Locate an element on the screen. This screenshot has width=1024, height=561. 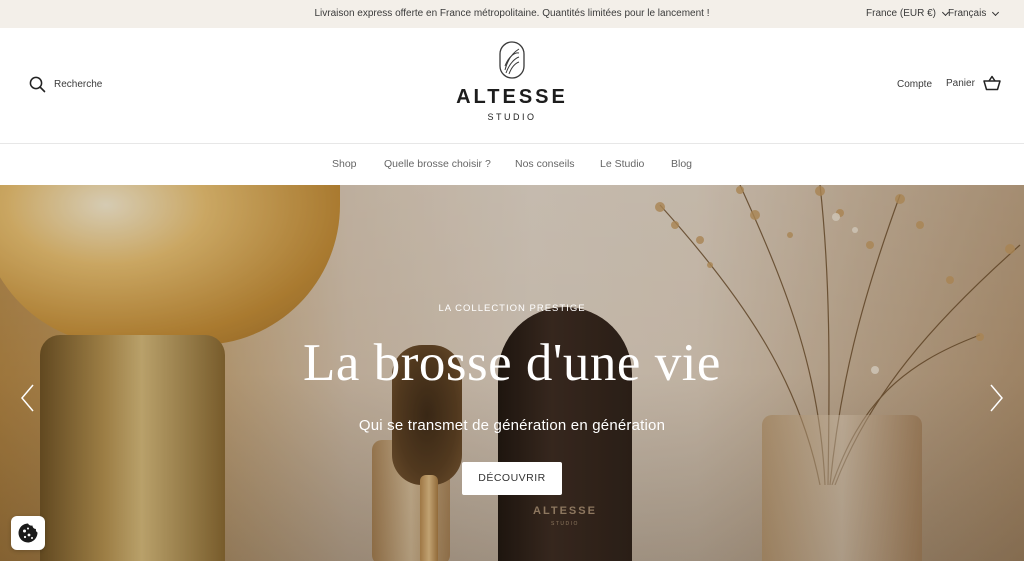
account-link: Compte is located at coordinates (914, 84).